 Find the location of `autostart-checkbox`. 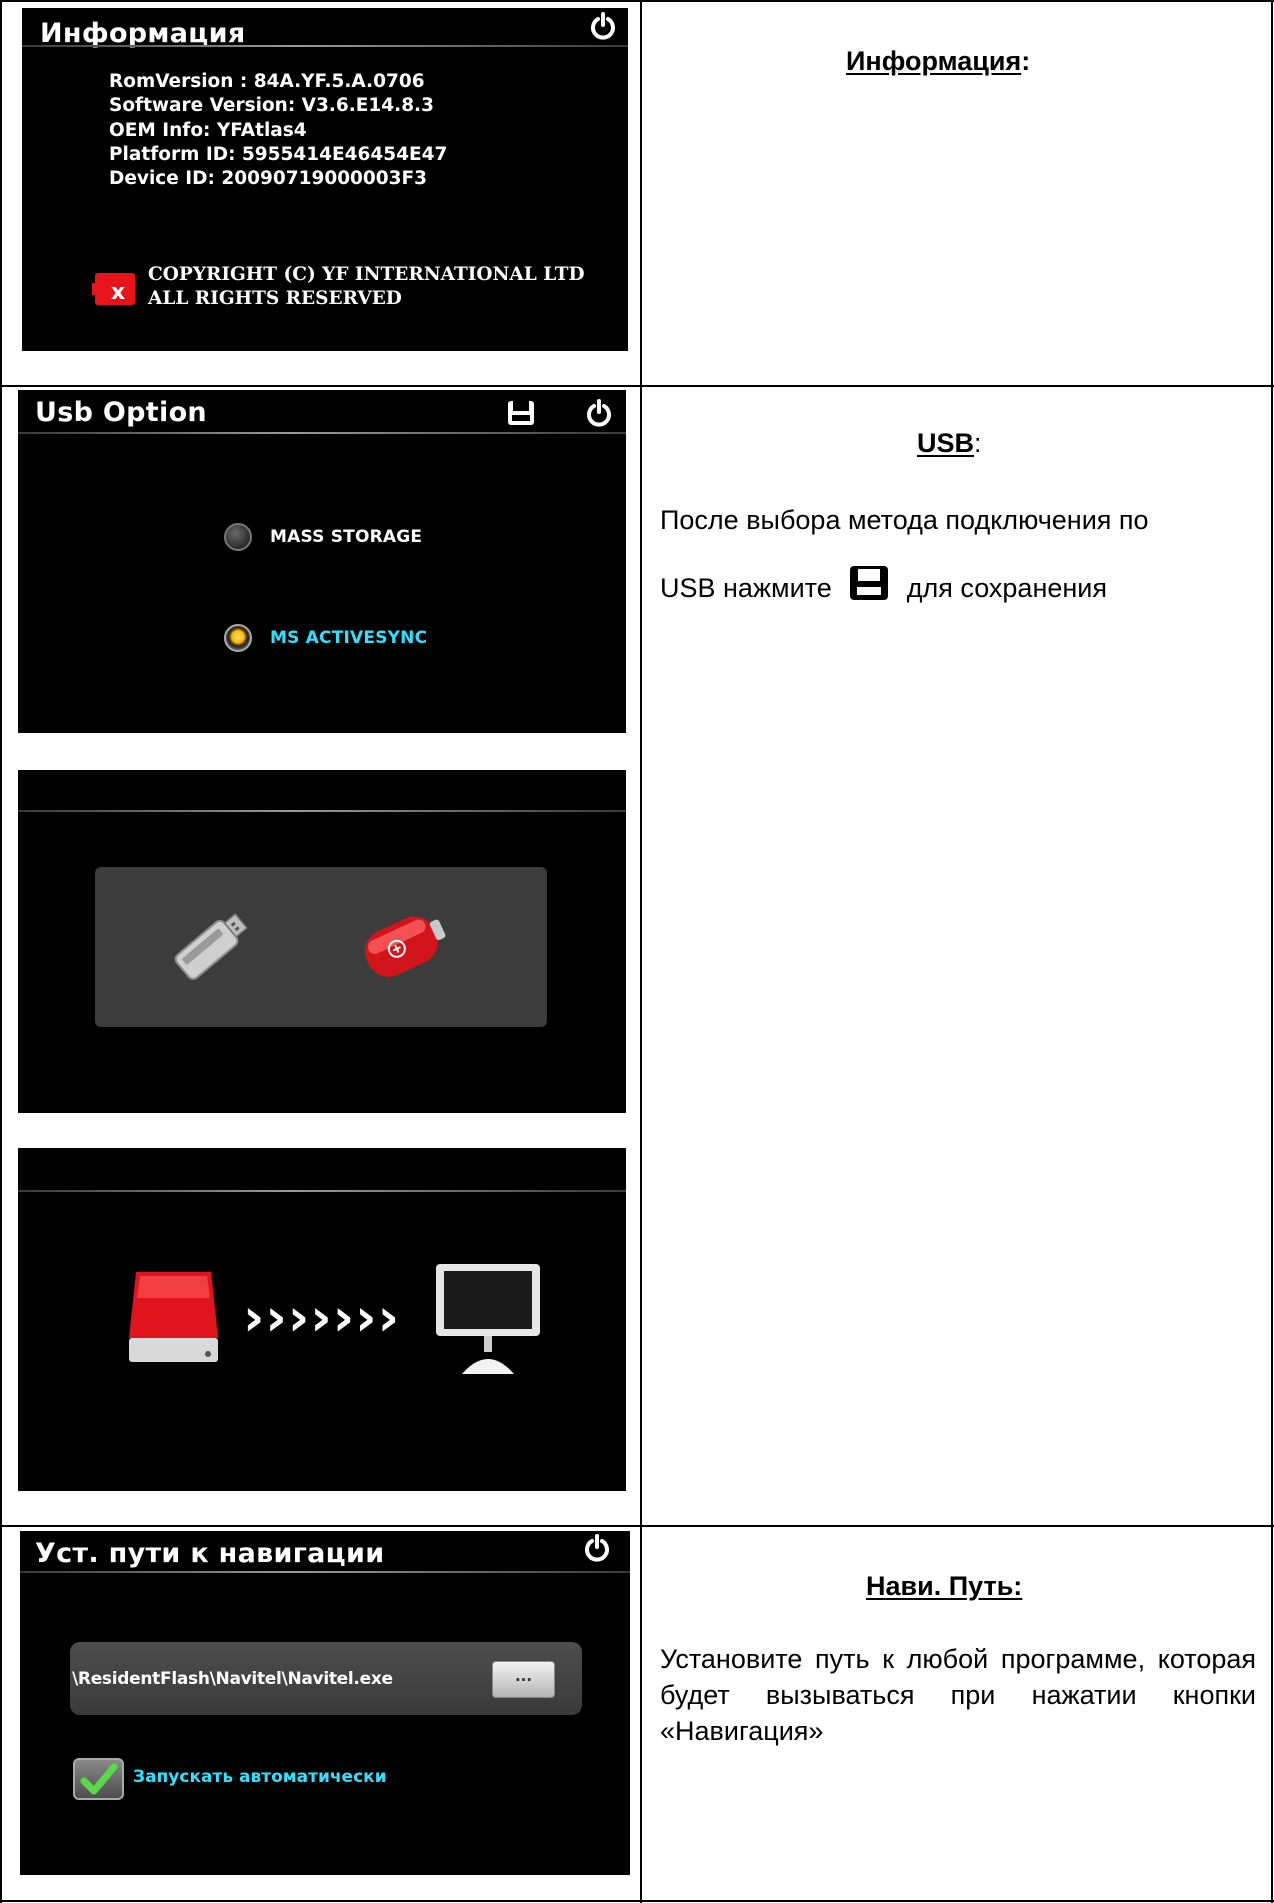

autostart-checkbox is located at coordinates (98, 1779).